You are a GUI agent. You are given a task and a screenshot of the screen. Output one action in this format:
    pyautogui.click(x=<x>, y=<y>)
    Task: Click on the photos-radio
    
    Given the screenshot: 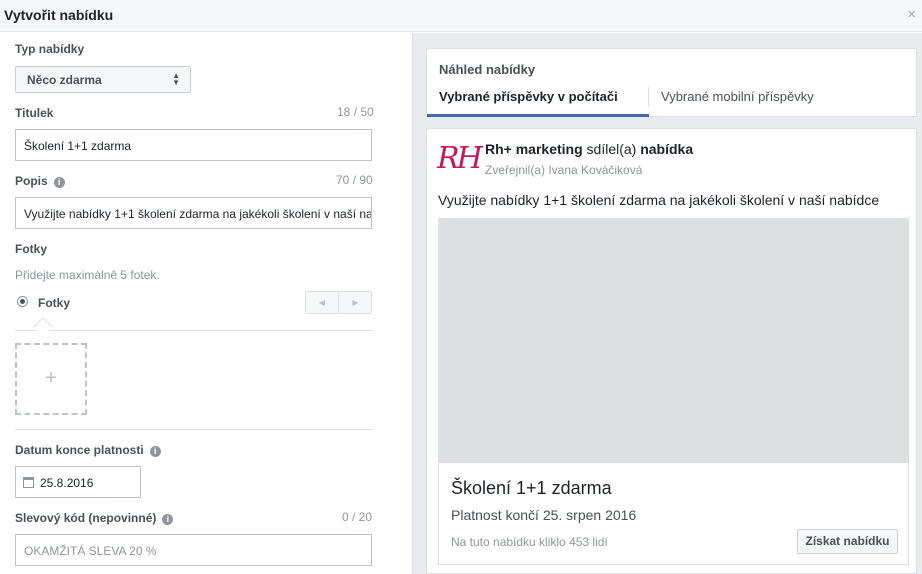 What is the action you would take?
    pyautogui.click(x=22, y=301)
    